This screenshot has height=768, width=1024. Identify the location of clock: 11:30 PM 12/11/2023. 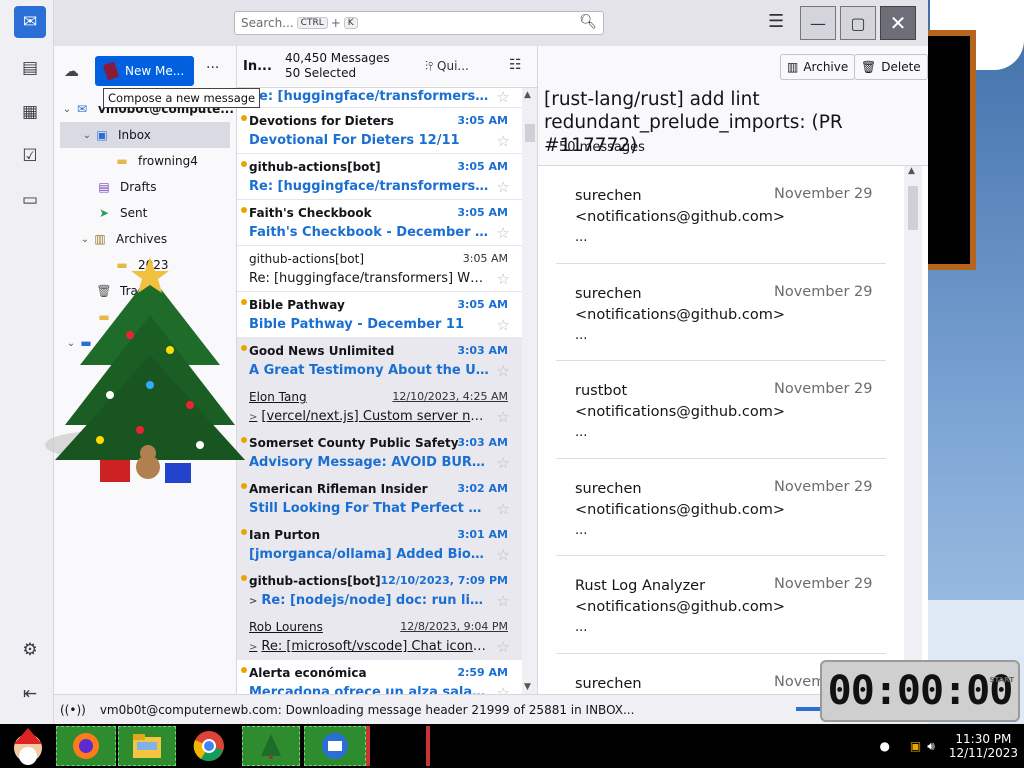
(983, 746).